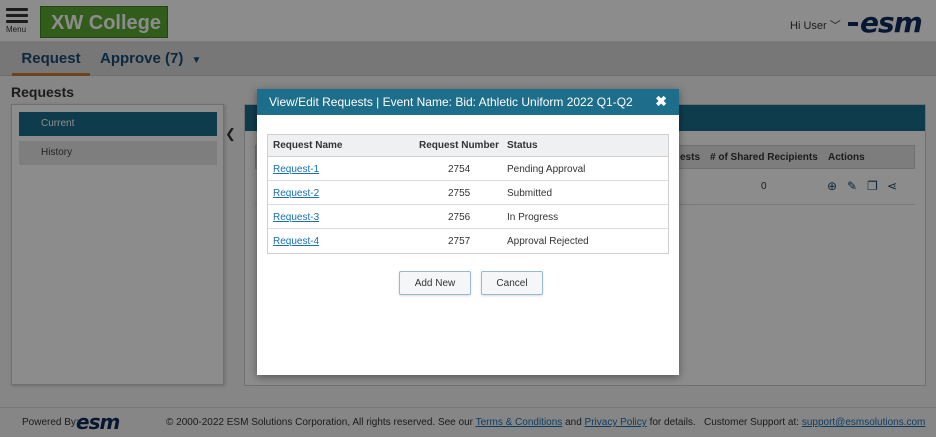  What do you see at coordinates (530, 193) in the screenshot?
I see `request-status: Submitted` at bounding box center [530, 193].